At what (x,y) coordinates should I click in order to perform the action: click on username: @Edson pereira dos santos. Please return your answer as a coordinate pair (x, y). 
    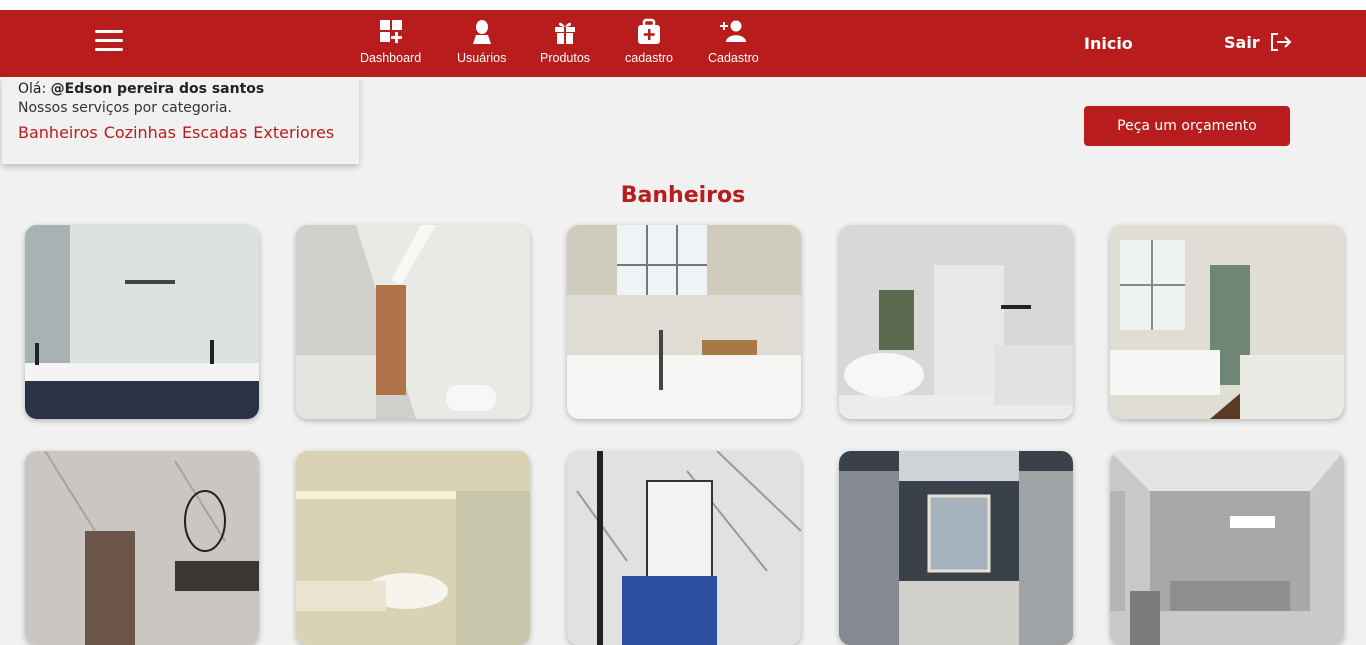
    Looking at the image, I should click on (157, 89).